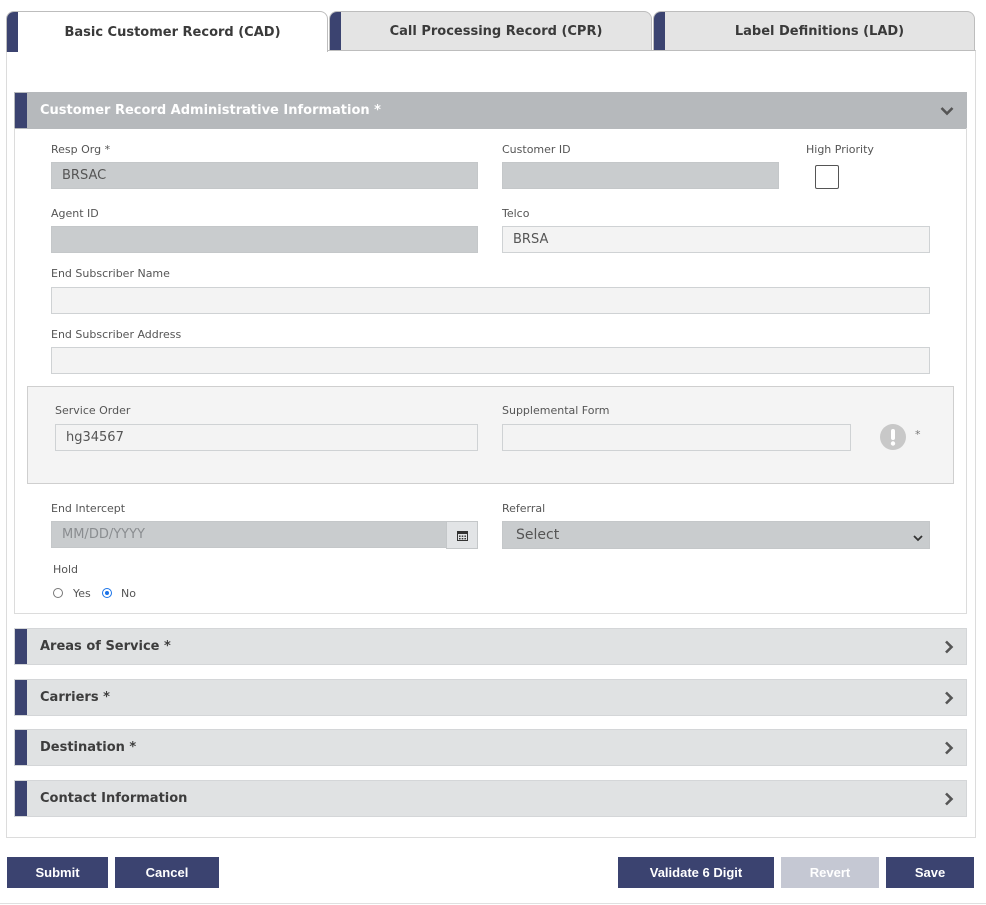  What do you see at coordinates (57, 872) in the screenshot?
I see `submit-button: Submit` at bounding box center [57, 872].